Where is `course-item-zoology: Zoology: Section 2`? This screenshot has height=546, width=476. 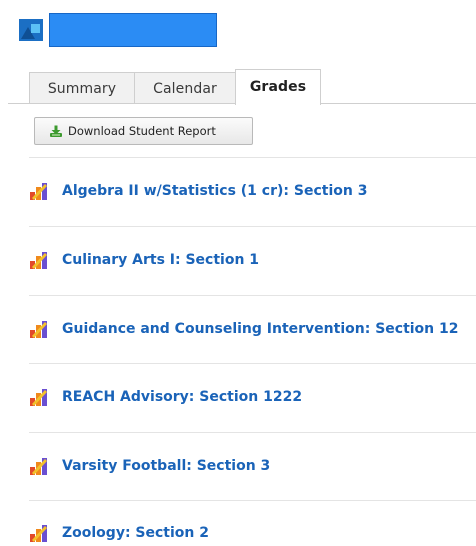
course-item-zoology: Zoology: Section 2 is located at coordinates (252, 531).